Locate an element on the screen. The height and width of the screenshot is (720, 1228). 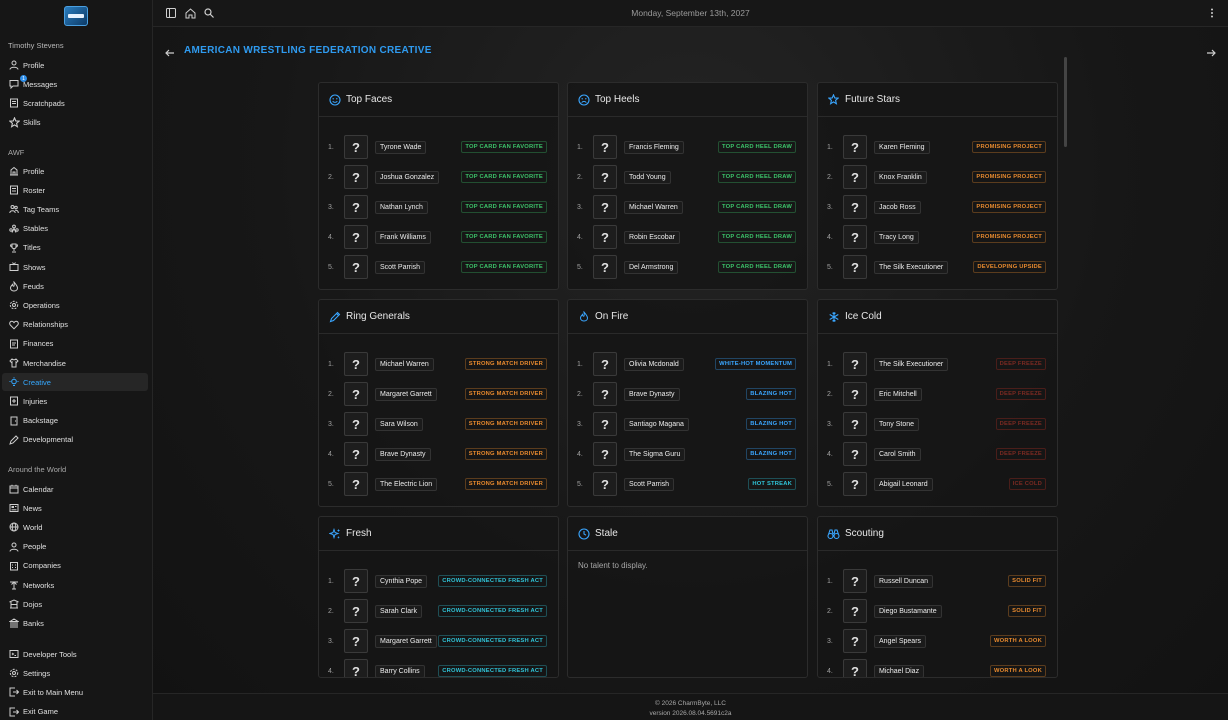
talent-name-link: Jacob Ross is located at coordinates (897, 207).